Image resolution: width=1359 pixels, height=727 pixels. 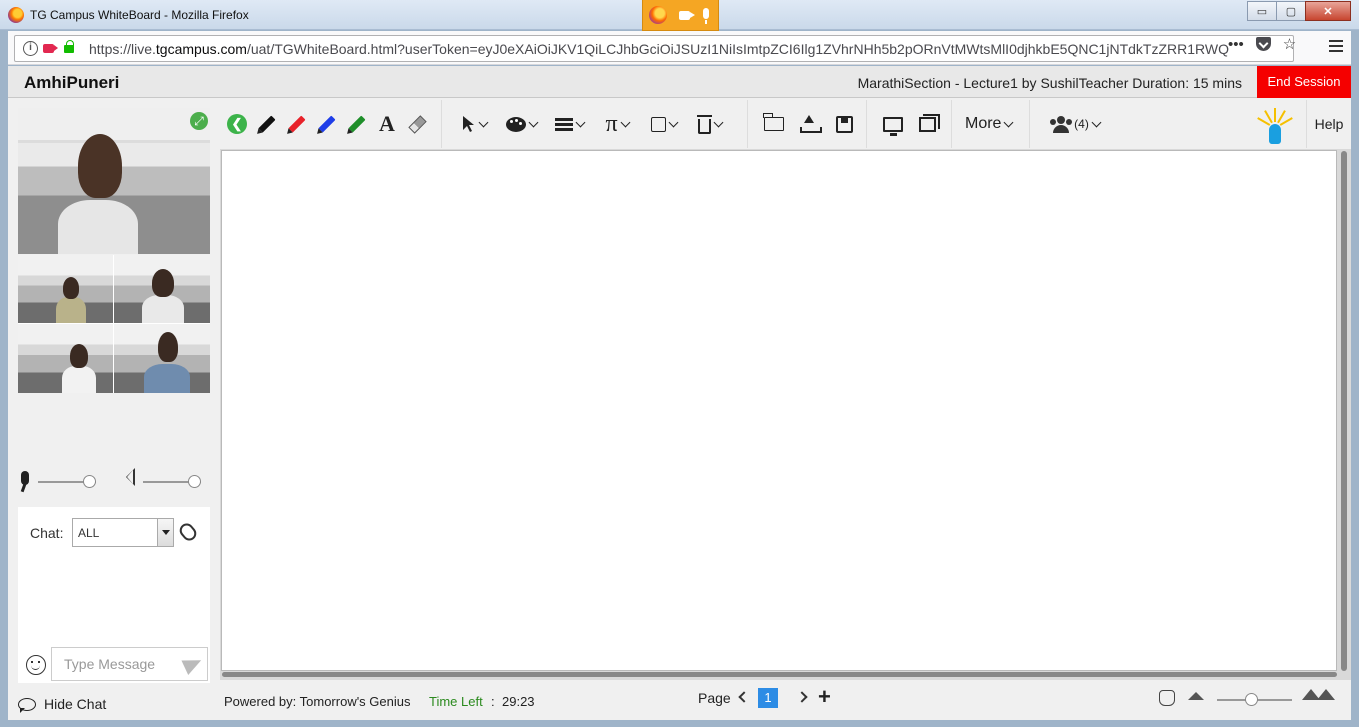 I want to click on blue-pen-tool, so click(x=327, y=124).